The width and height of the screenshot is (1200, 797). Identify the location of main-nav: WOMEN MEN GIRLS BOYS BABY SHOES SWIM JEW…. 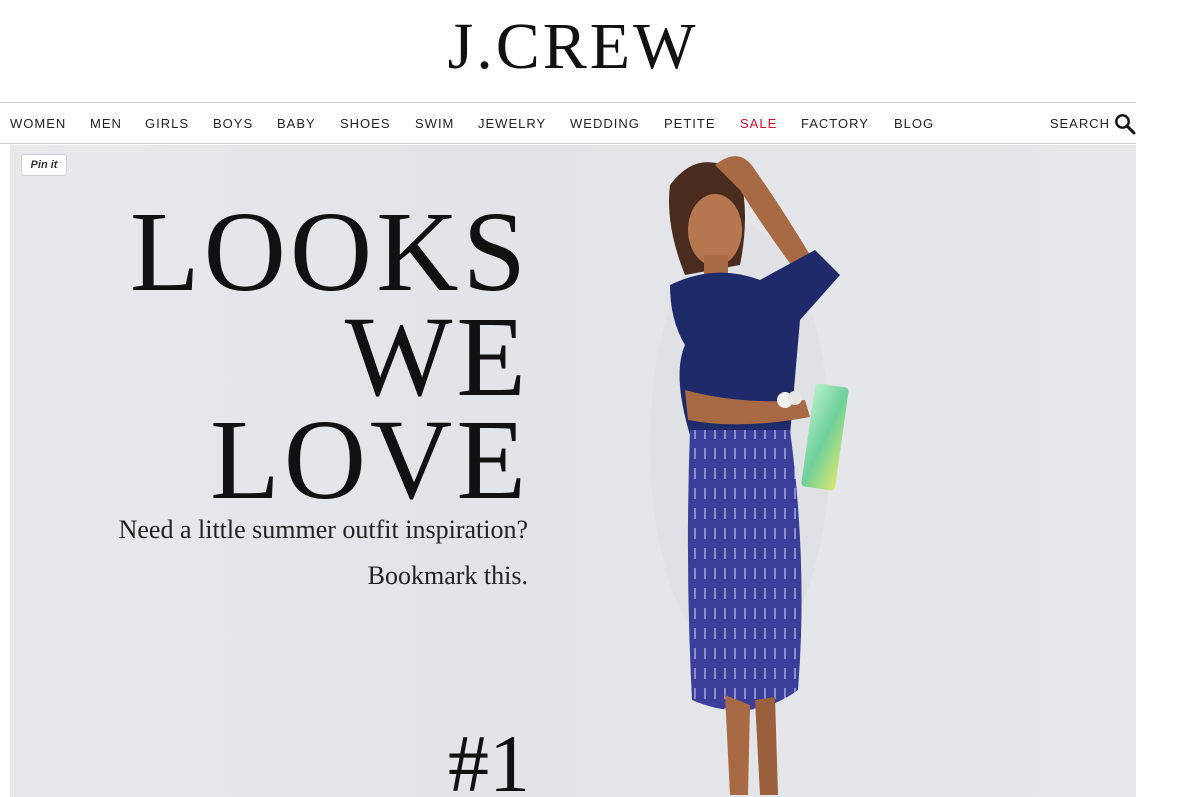
(568, 123).